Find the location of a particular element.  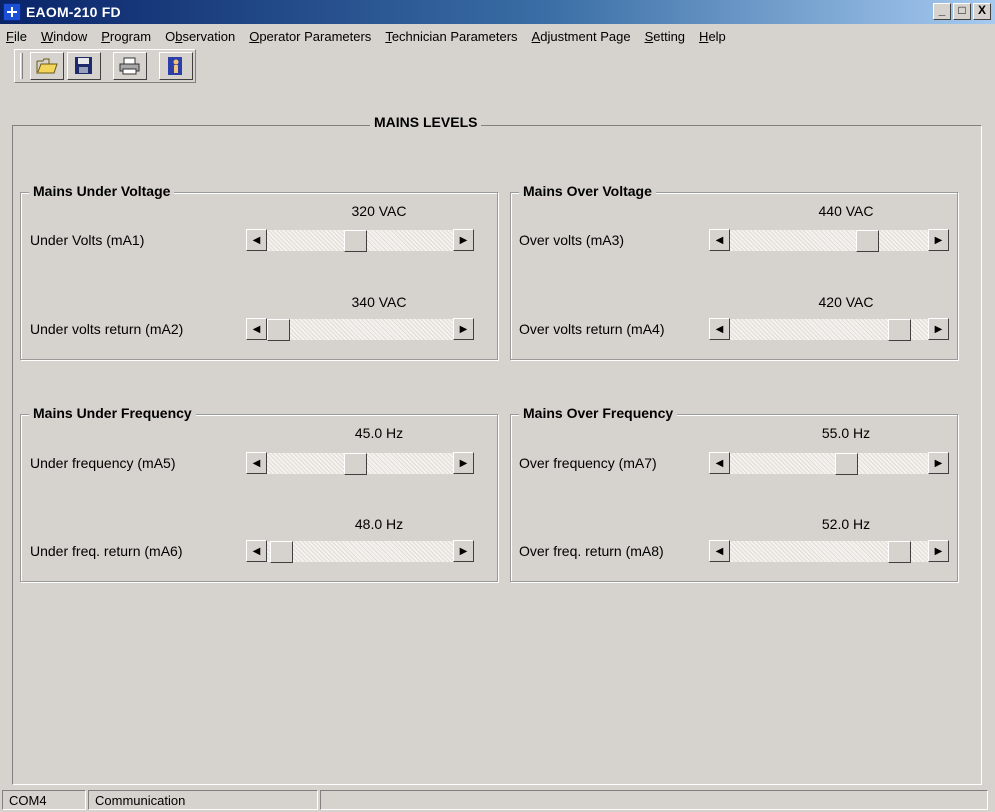

maximize-button: □ is located at coordinates (962, 11).